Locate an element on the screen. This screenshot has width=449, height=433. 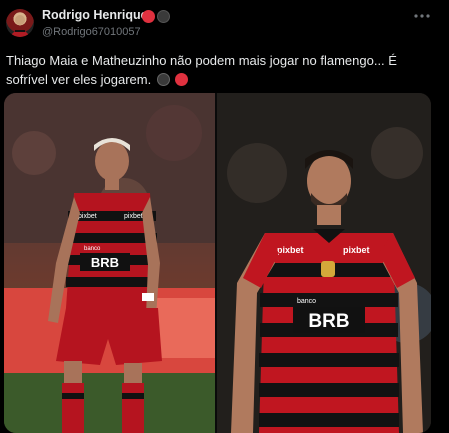
more-options-icon is located at coordinates (422, 16).